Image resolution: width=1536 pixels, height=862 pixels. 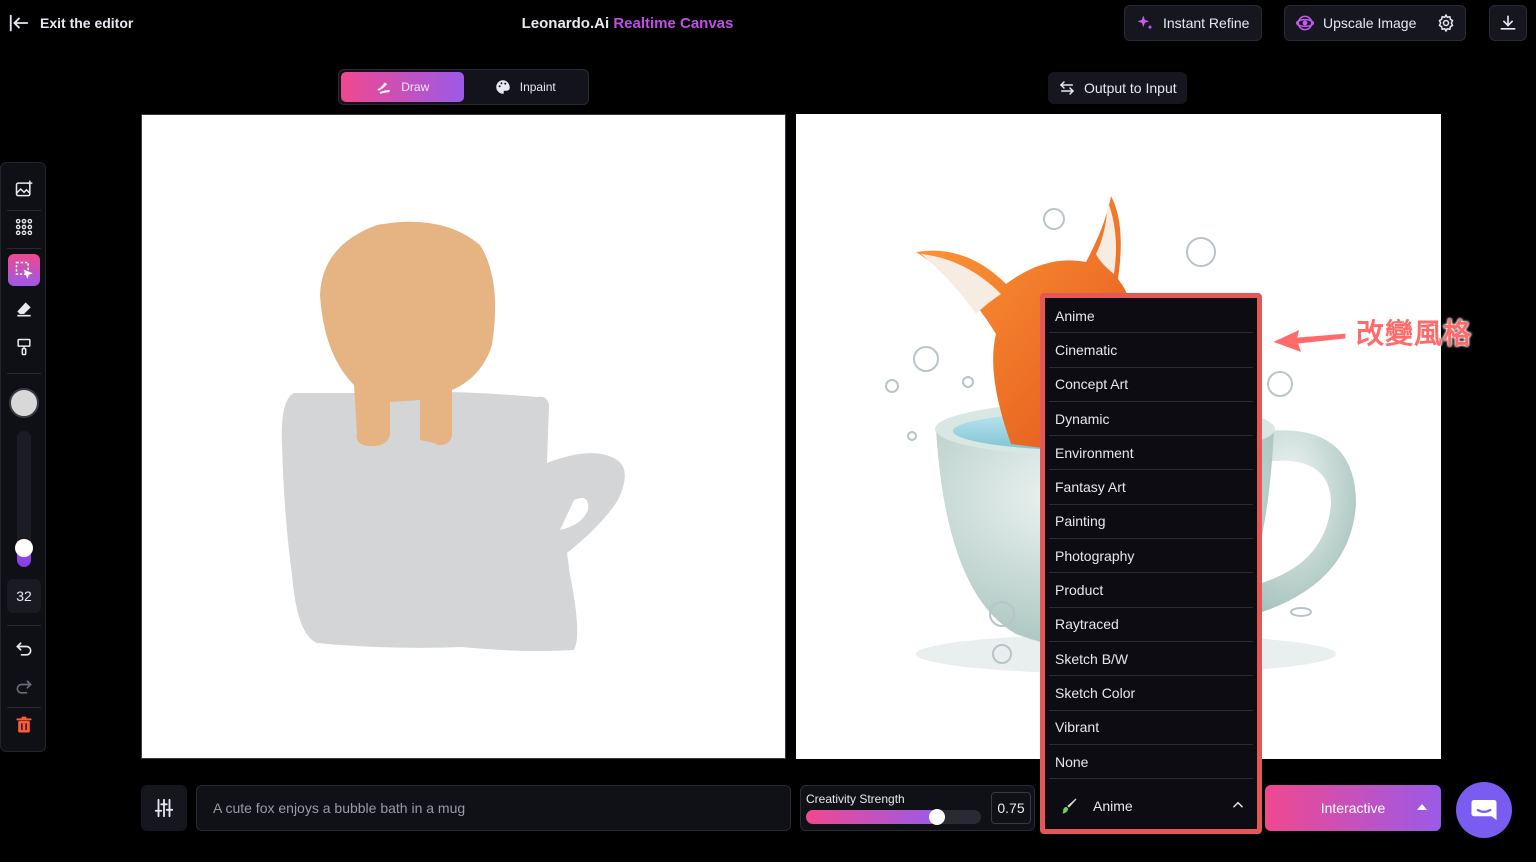 I want to click on generation-settings-button, so click(x=164, y=808).